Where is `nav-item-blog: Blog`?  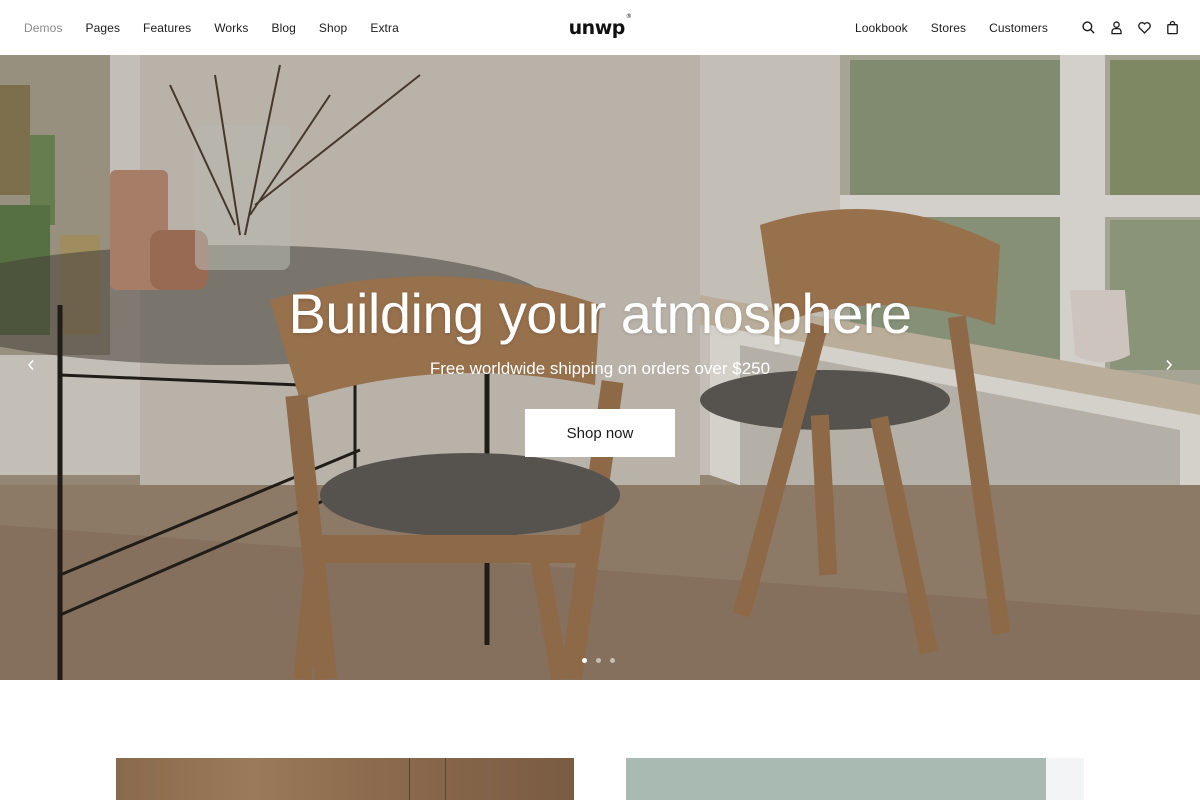
nav-item-blog: Blog is located at coordinates (283, 28).